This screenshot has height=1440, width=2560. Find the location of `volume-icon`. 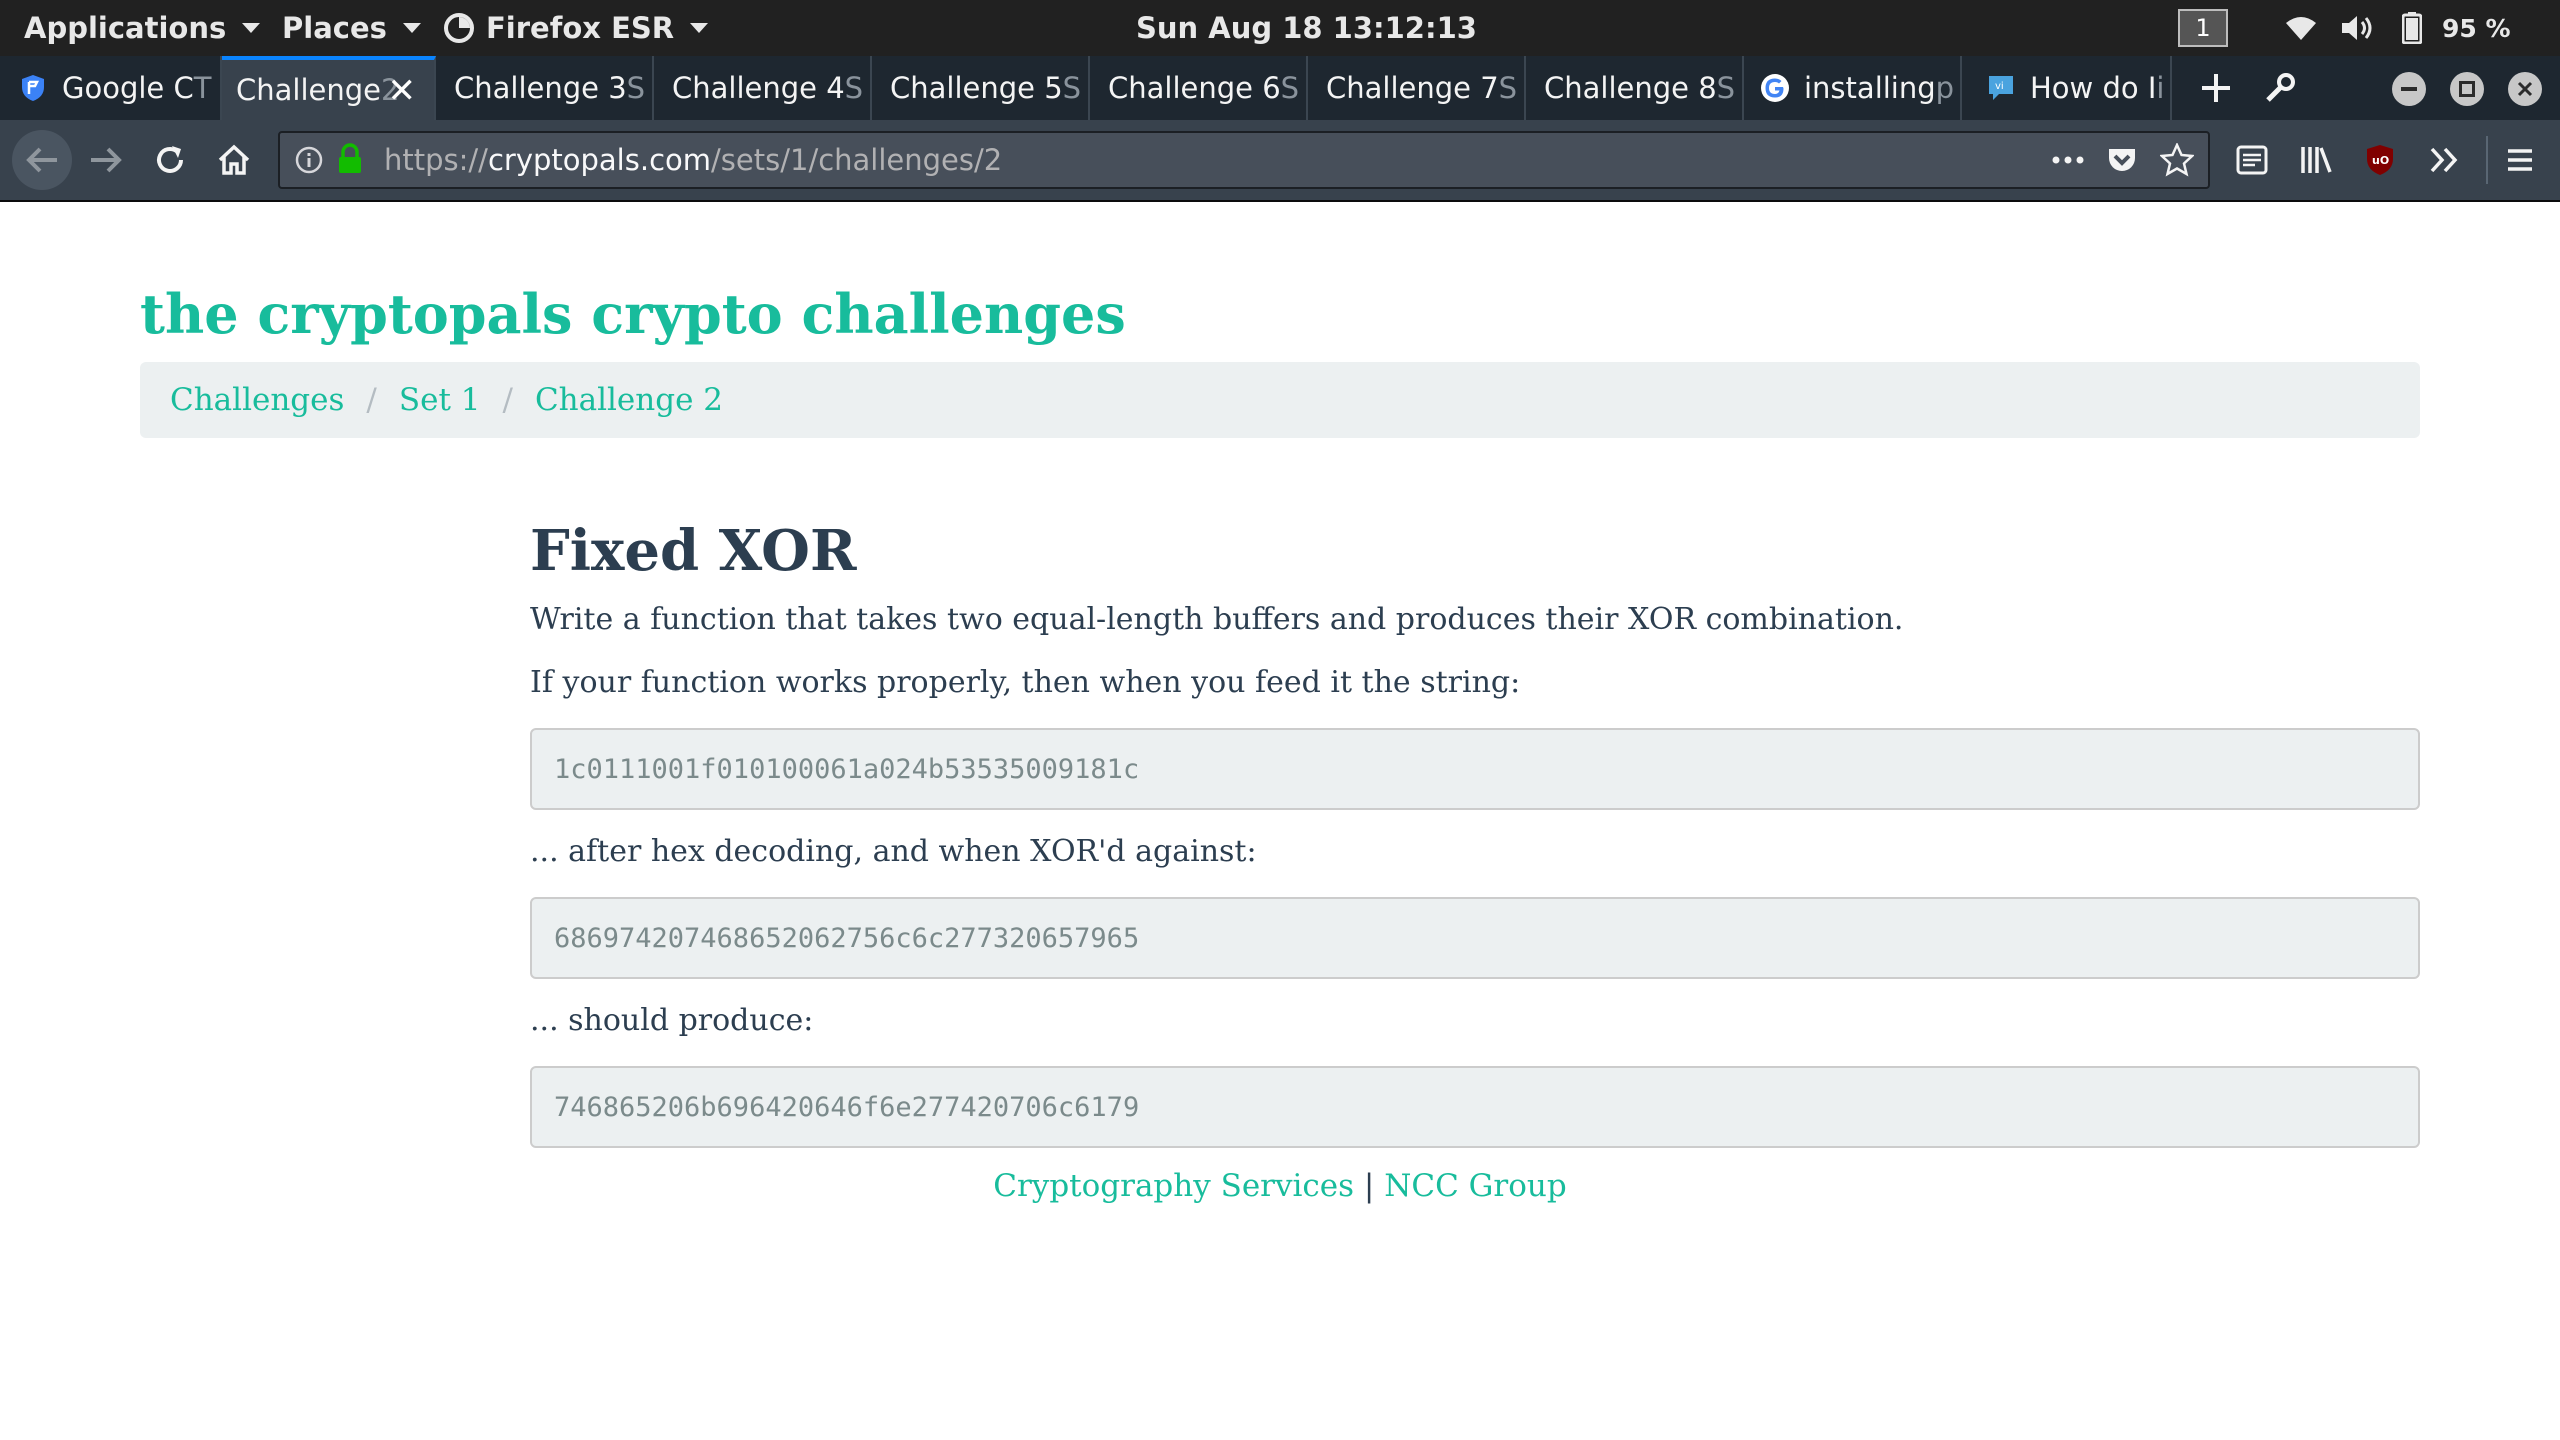

volume-icon is located at coordinates (2358, 28).